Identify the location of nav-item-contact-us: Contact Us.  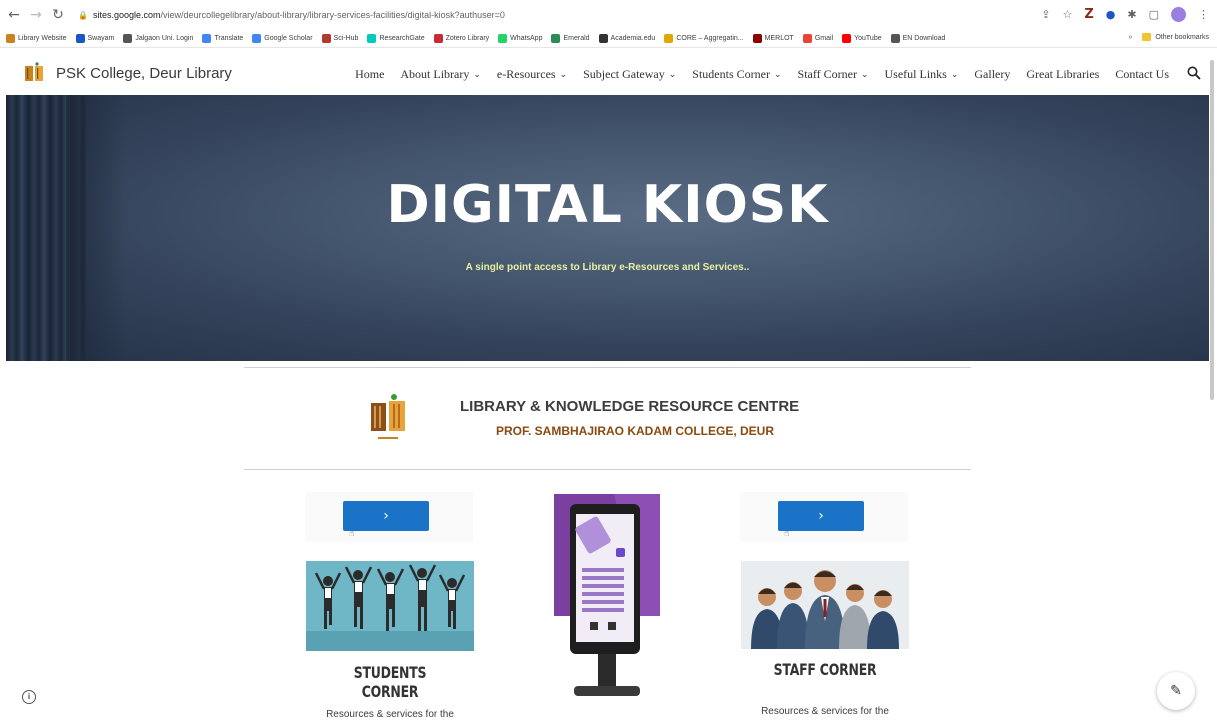
(1142, 74).